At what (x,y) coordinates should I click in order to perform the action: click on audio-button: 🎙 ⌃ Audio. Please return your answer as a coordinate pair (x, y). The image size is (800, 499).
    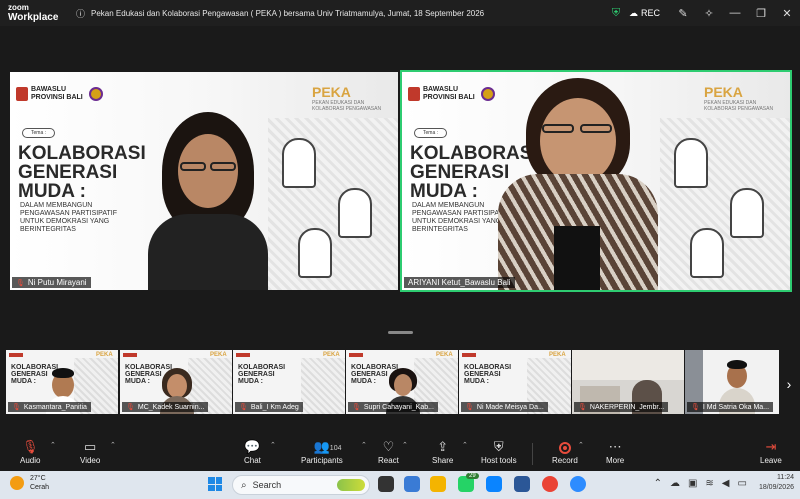
    Looking at the image, I should click on (38, 451).